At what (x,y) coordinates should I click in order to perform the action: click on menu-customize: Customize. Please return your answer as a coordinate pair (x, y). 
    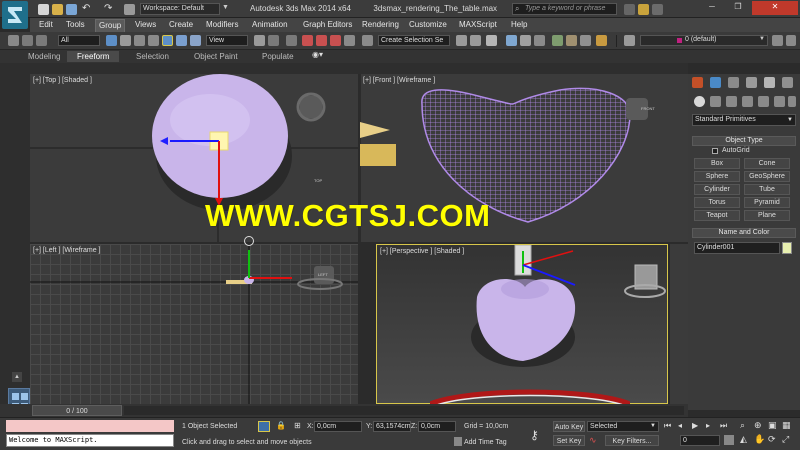
    Looking at the image, I should click on (428, 25).